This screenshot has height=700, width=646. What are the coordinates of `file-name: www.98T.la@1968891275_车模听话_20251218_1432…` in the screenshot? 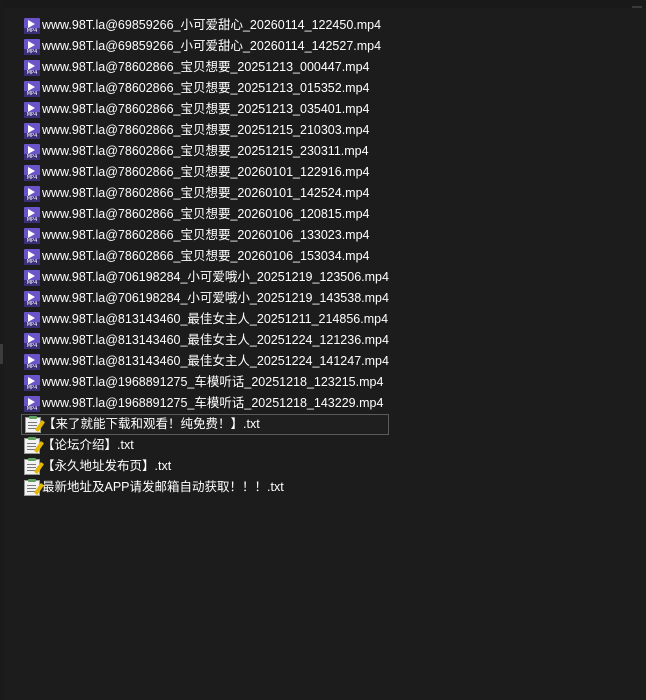 It's located at (213, 403).